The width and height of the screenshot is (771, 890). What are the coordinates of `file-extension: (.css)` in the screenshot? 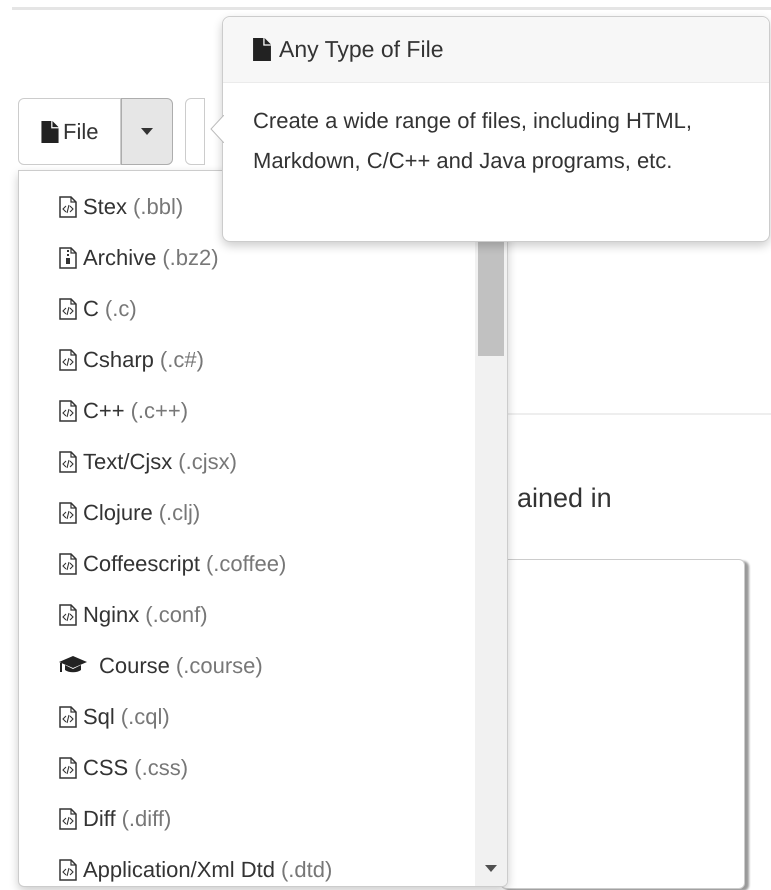 It's located at (161, 768).